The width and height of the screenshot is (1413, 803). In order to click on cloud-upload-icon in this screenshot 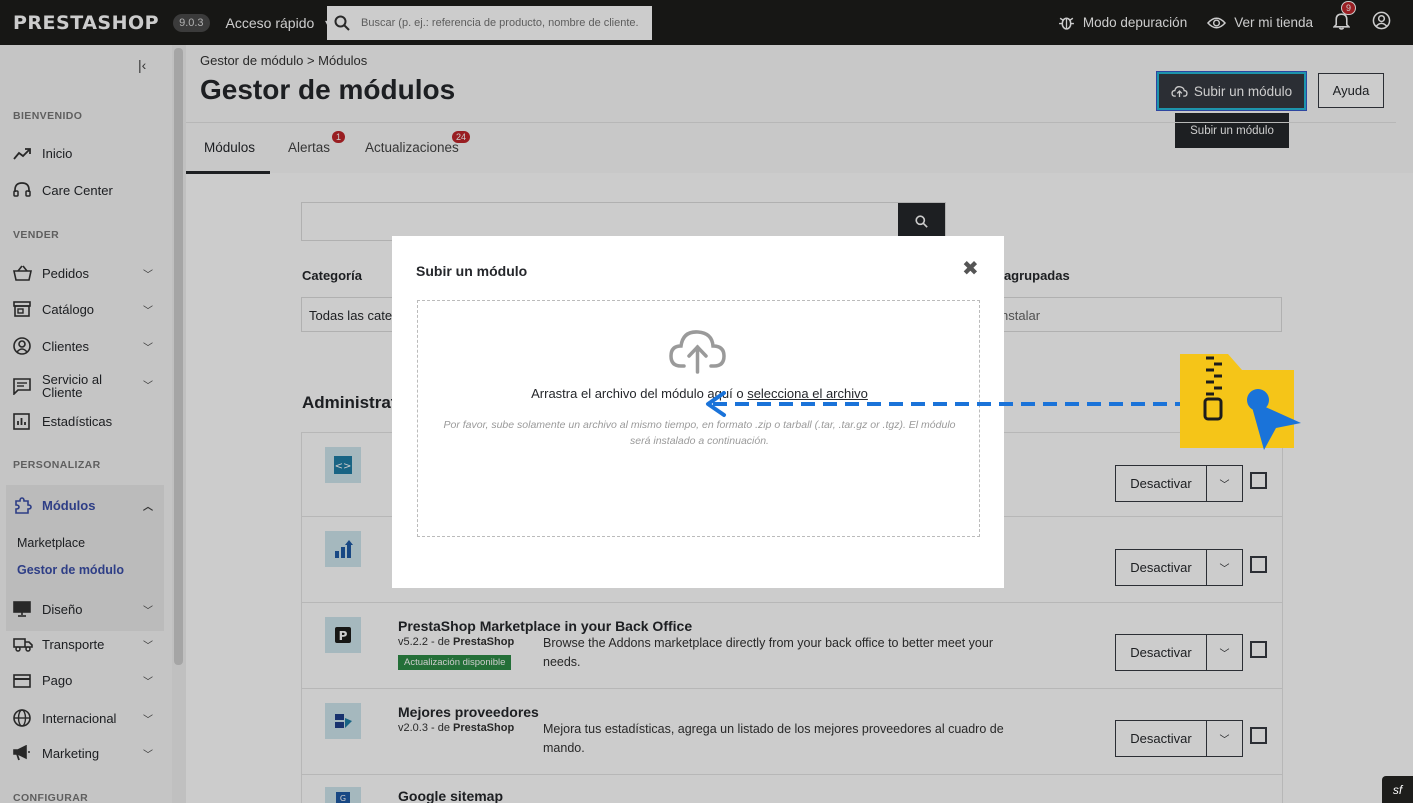, I will do `click(698, 352)`.